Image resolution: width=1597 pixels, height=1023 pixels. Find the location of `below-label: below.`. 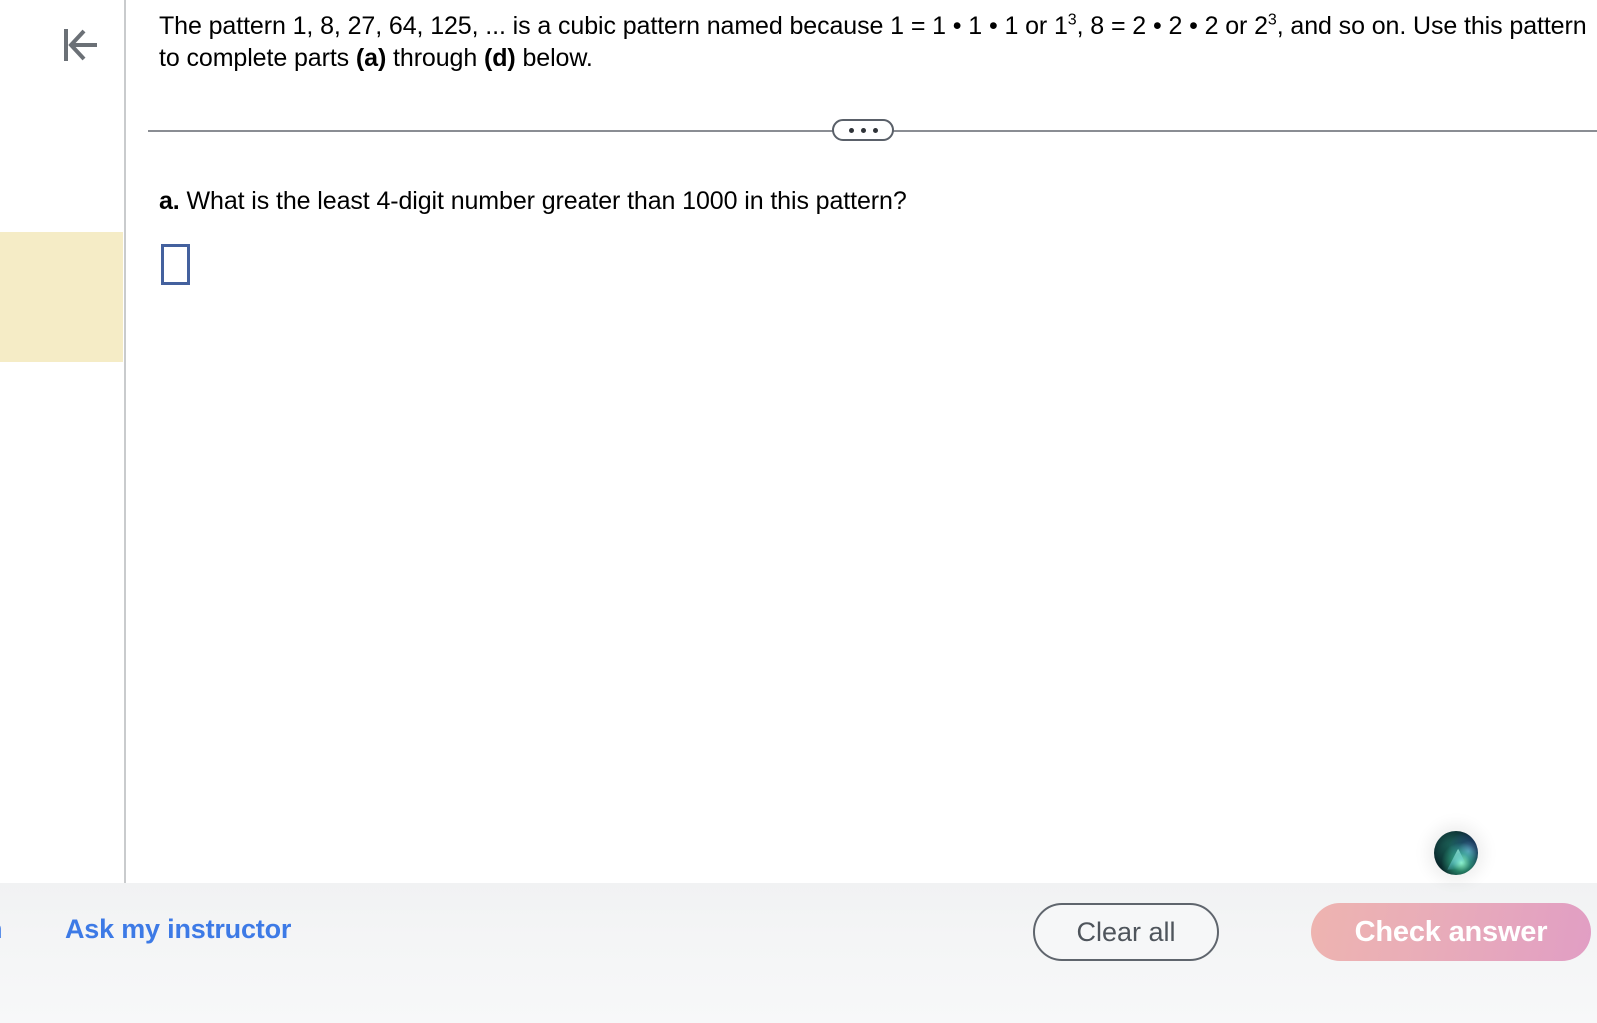

below-label: below. is located at coordinates (557, 58).